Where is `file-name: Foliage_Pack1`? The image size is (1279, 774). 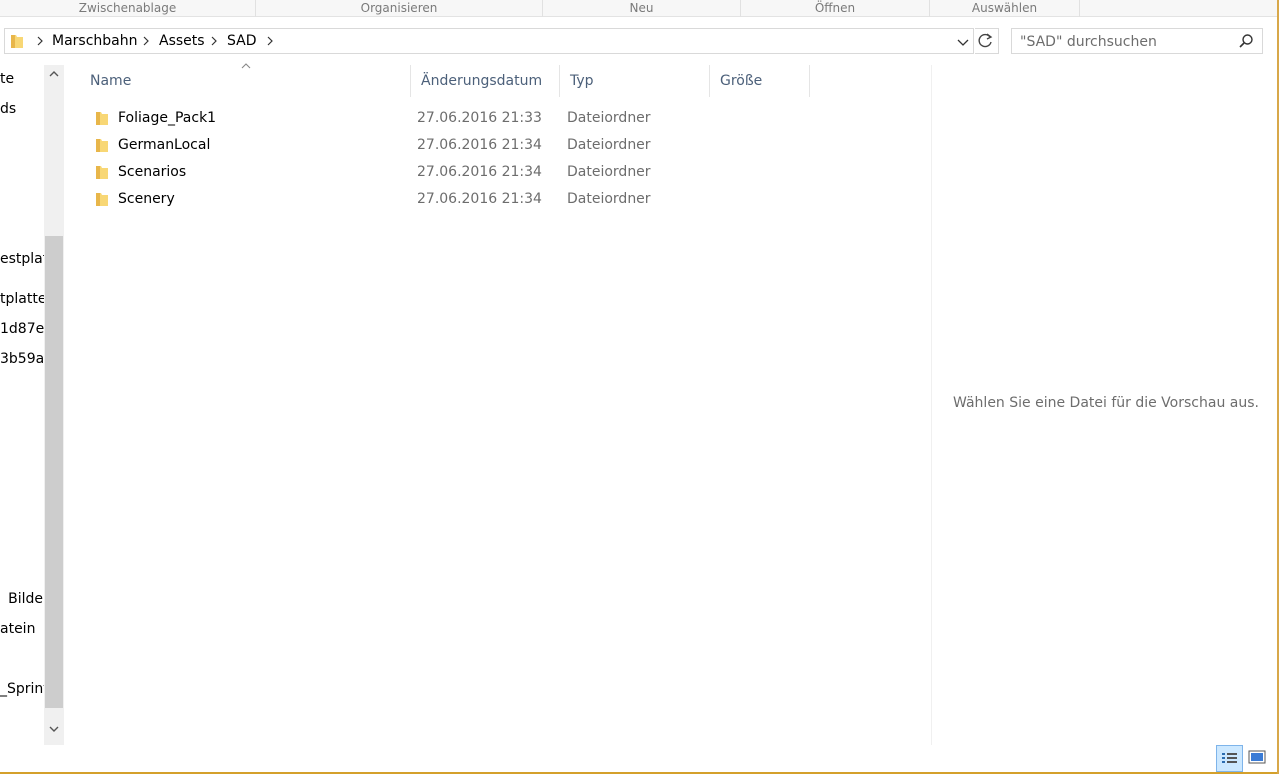
file-name: Foliage_Pack1 is located at coordinates (167, 118).